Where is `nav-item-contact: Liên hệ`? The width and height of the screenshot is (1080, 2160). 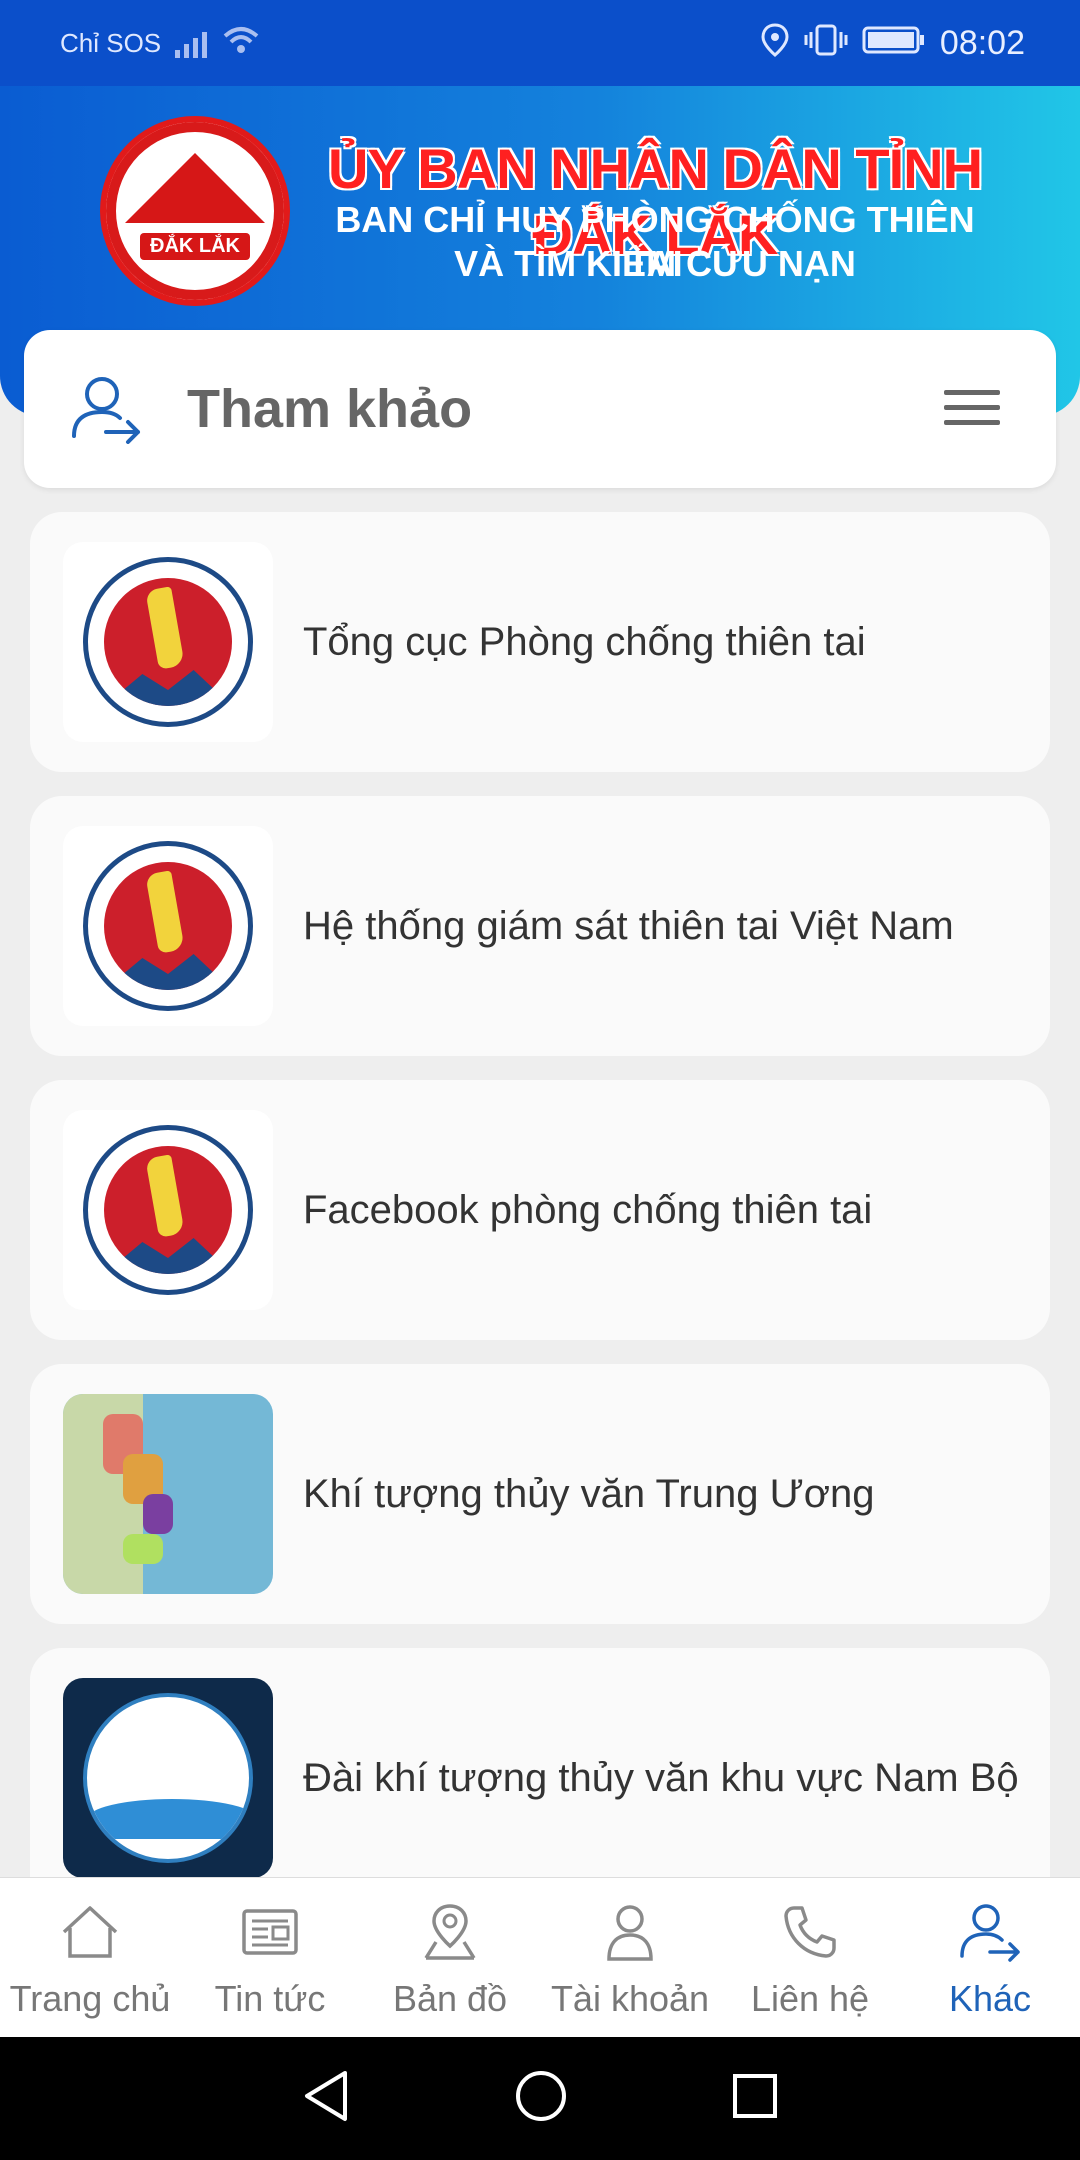 nav-item-contact: Liên hệ is located at coordinates (810, 1958).